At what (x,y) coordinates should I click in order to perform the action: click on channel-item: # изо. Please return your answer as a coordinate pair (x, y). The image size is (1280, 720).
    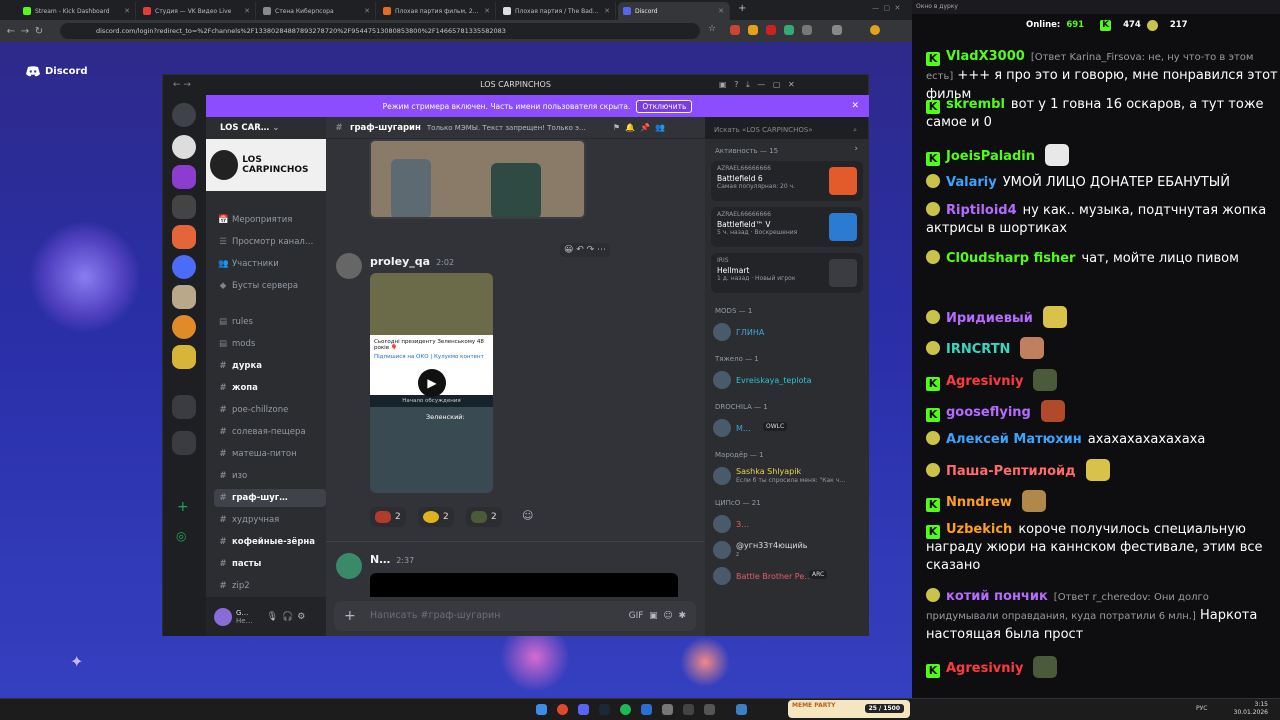
    Looking at the image, I should click on (270, 476).